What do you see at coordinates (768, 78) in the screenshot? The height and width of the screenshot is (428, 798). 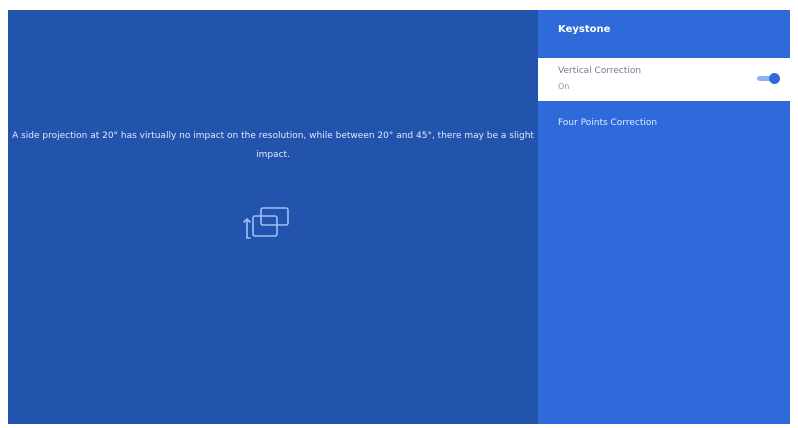 I see `vertical-correction-toggle` at bounding box center [768, 78].